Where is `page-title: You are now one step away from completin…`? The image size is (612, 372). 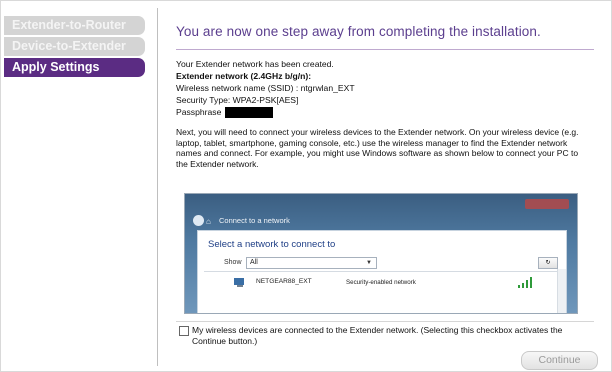
page-title: You are now one step away from completin… is located at coordinates (358, 31).